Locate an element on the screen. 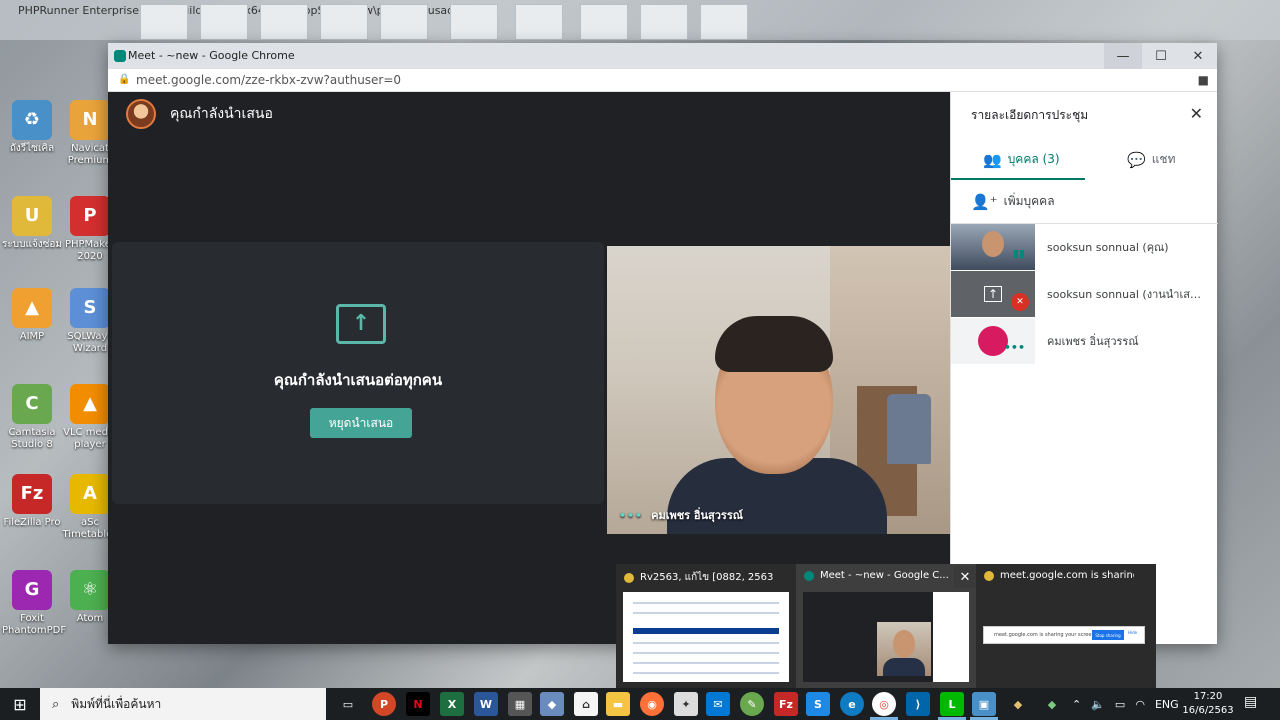 Image resolution: width=1280 pixels, height=720 pixels. battery-icon: ▭ is located at coordinates (1120, 704).